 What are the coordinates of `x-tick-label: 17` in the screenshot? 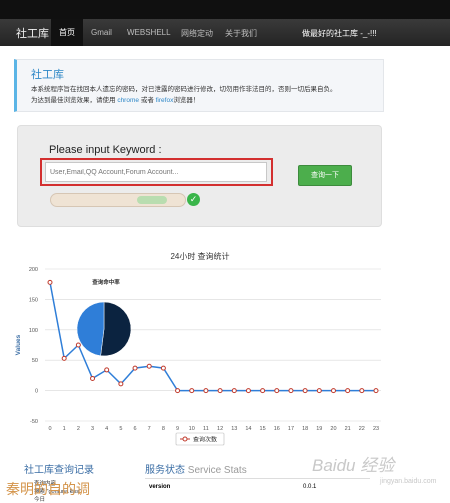 It's located at (291, 429).